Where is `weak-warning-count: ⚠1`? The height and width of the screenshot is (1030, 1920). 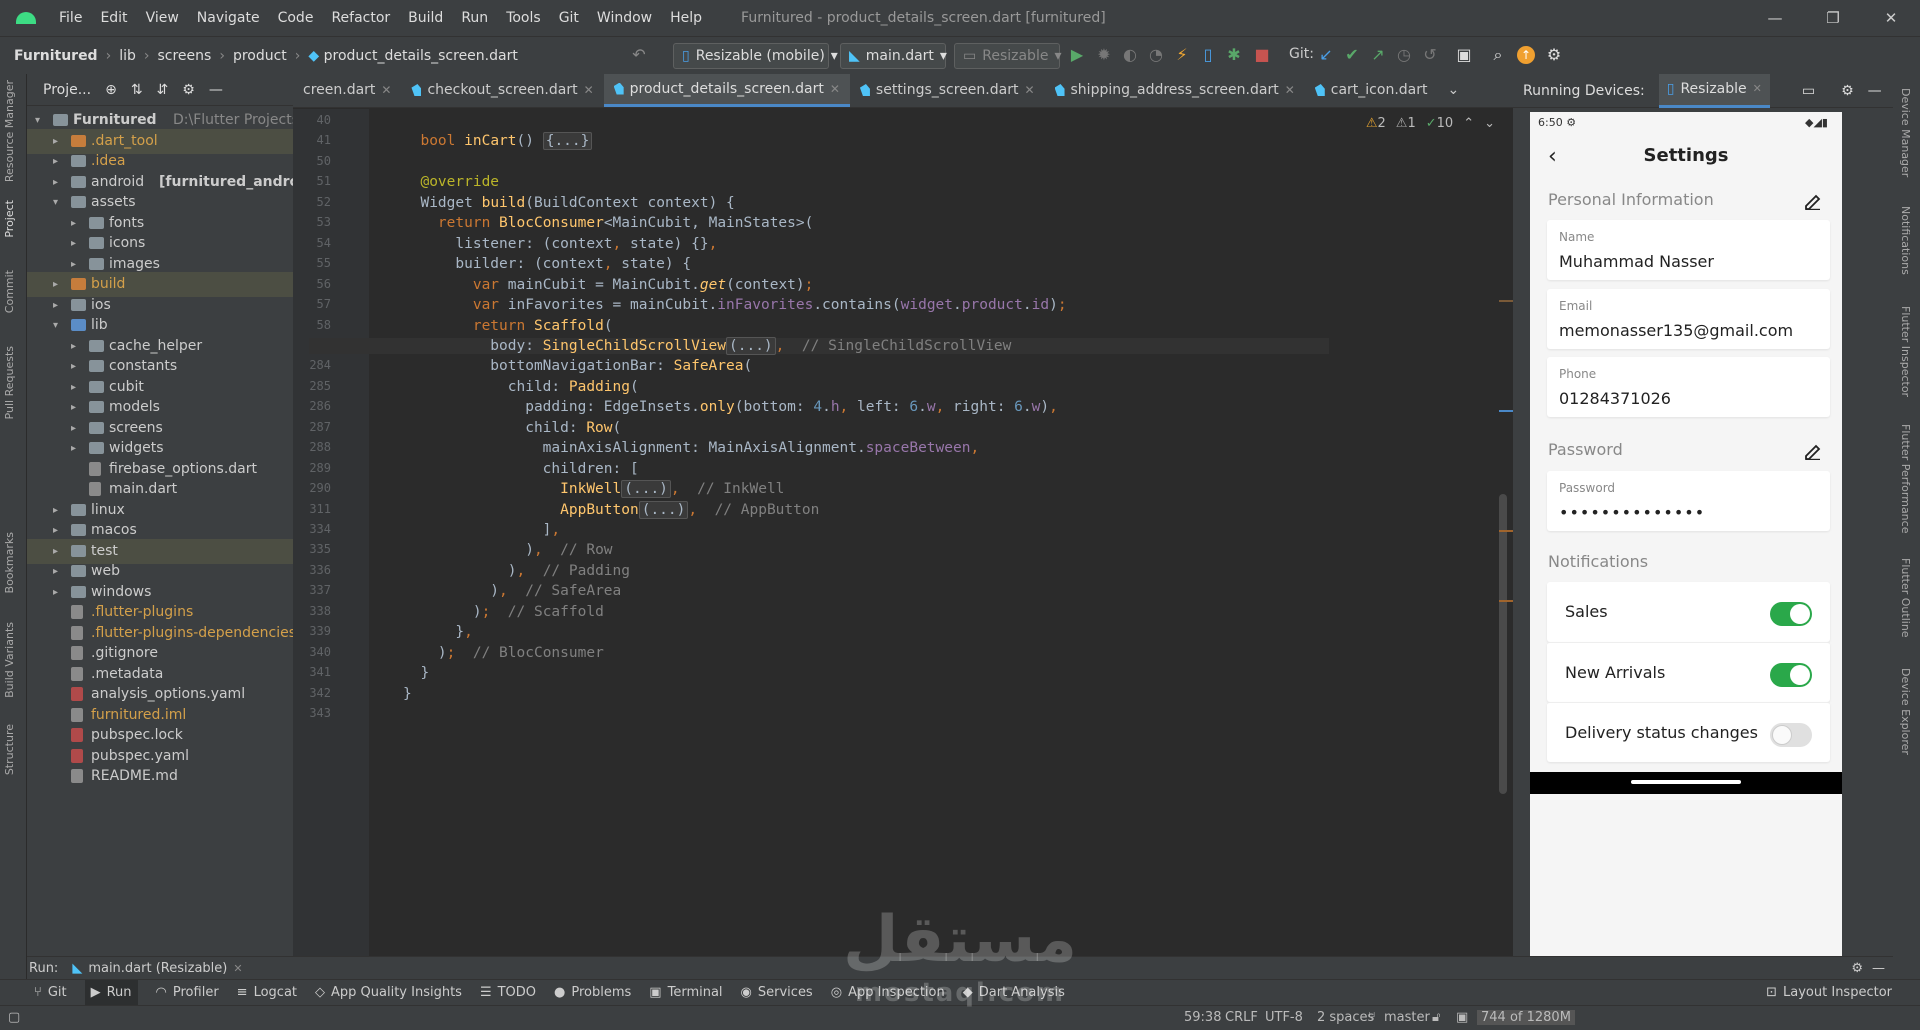
weak-warning-count: ⚠1 is located at coordinates (1406, 123).